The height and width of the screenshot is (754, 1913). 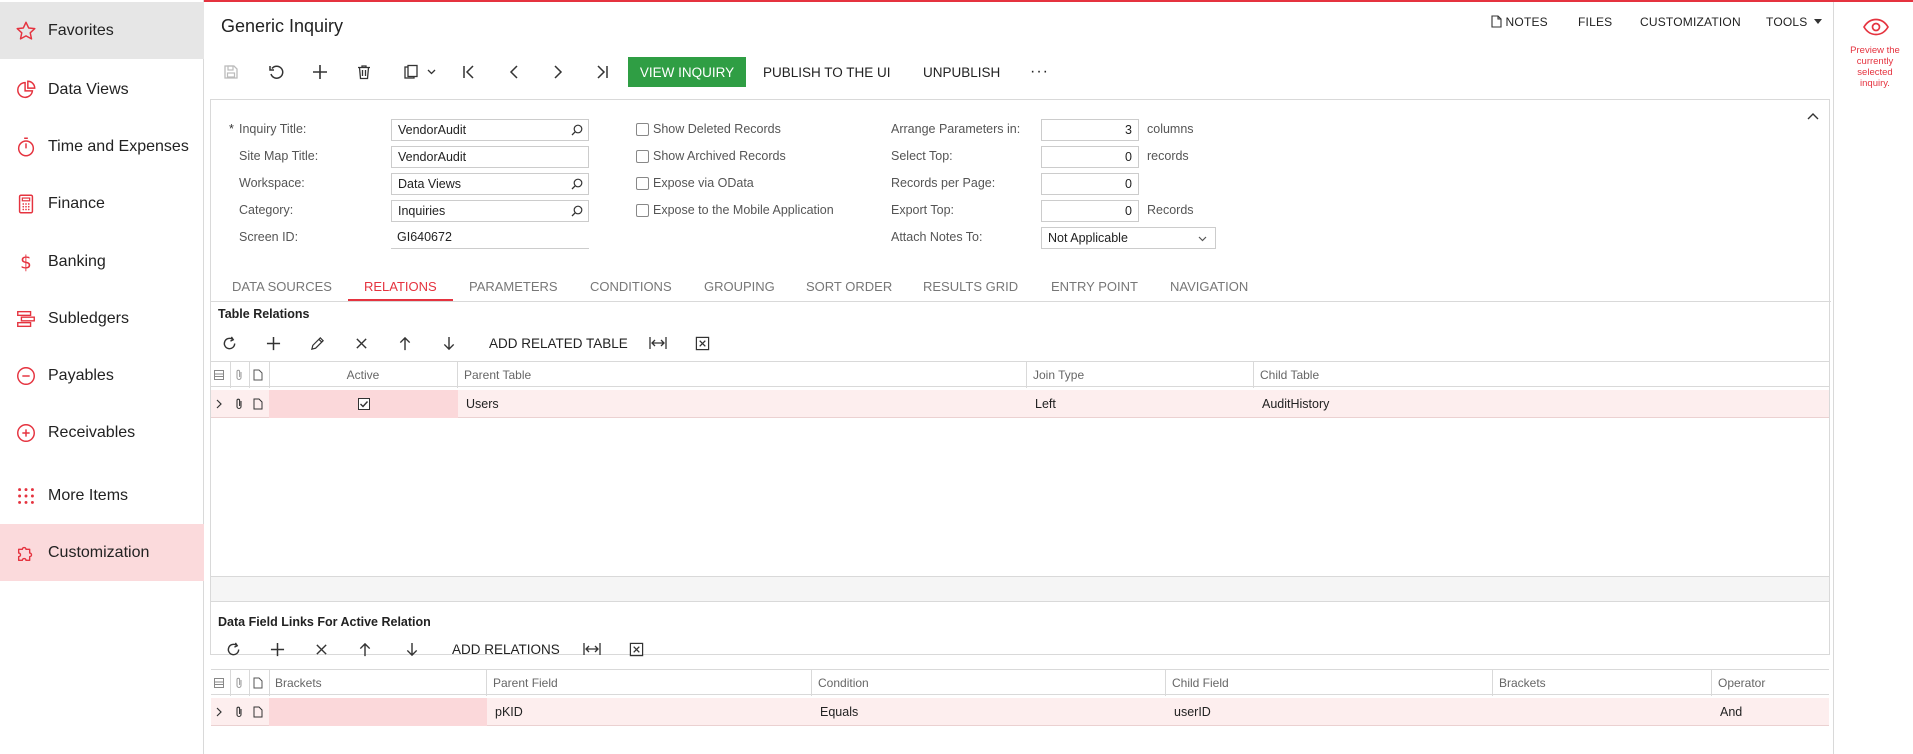 I want to click on fit-link-columns-button, so click(x=592, y=649).